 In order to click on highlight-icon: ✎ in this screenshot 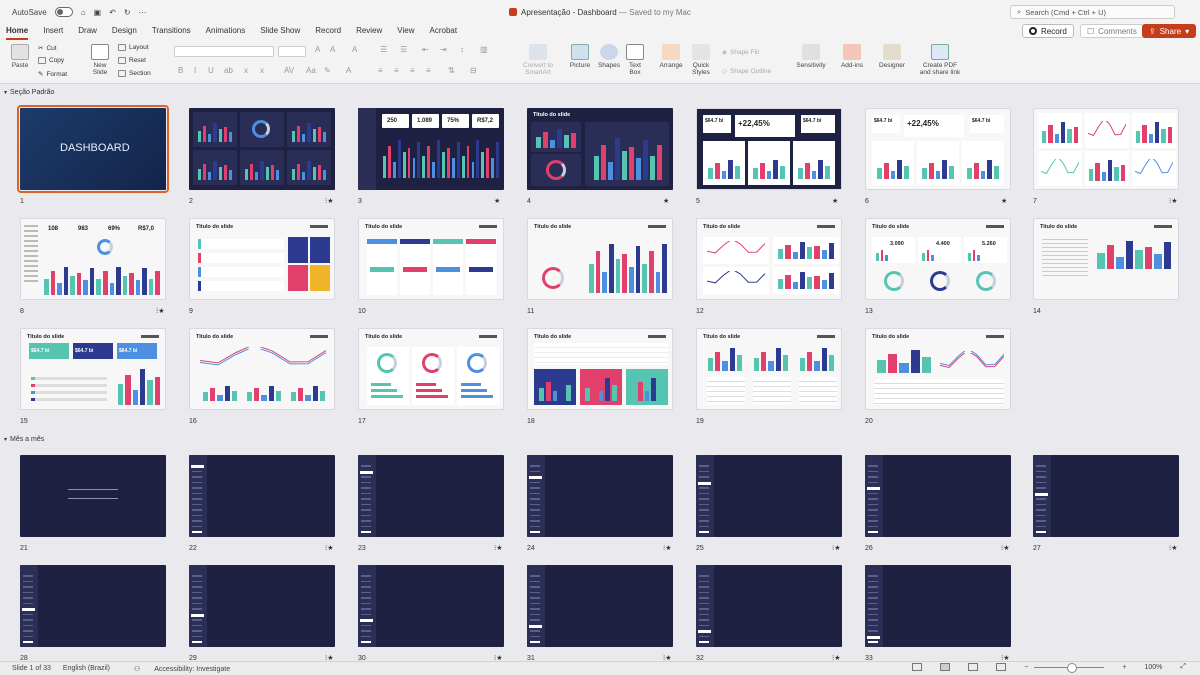, I will do `click(327, 70)`.